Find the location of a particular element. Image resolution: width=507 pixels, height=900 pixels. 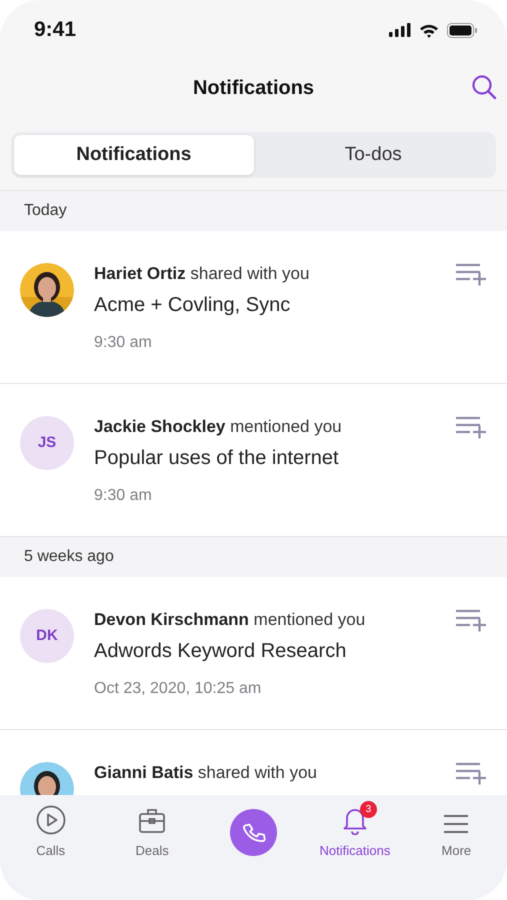

tab-bar-item: More is located at coordinates (456, 835).